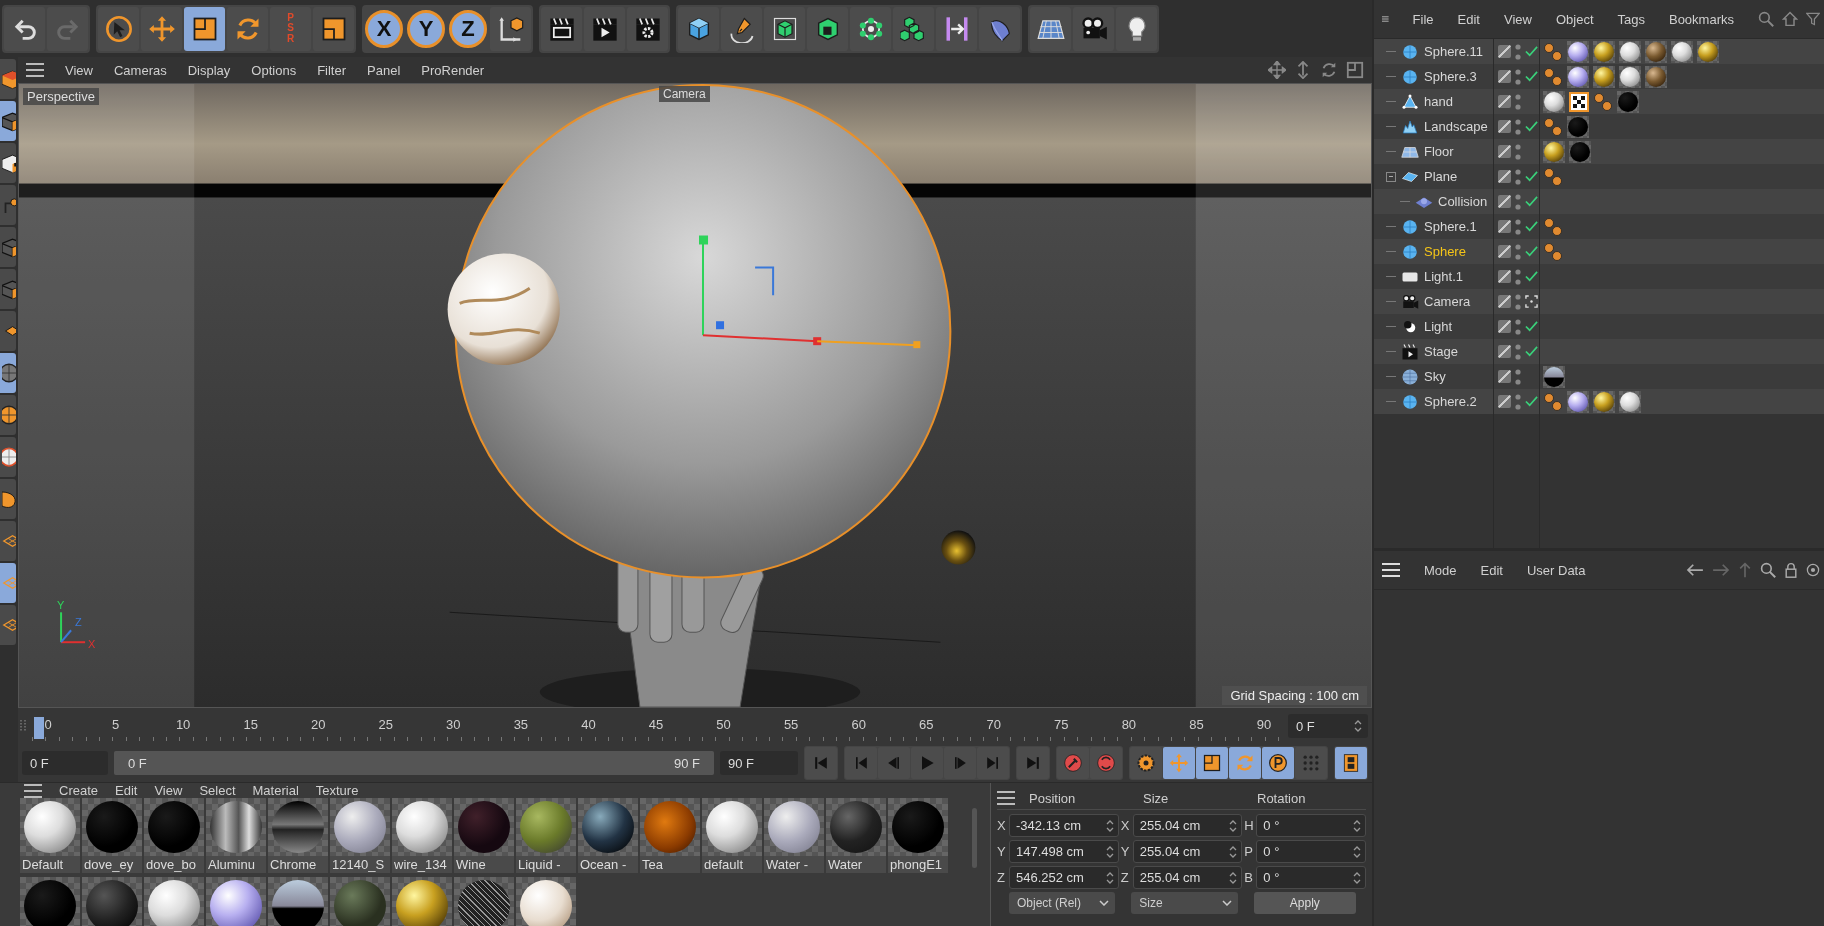 The width and height of the screenshot is (1824, 926). I want to click on object-name: Sphere.1, so click(1450, 226).